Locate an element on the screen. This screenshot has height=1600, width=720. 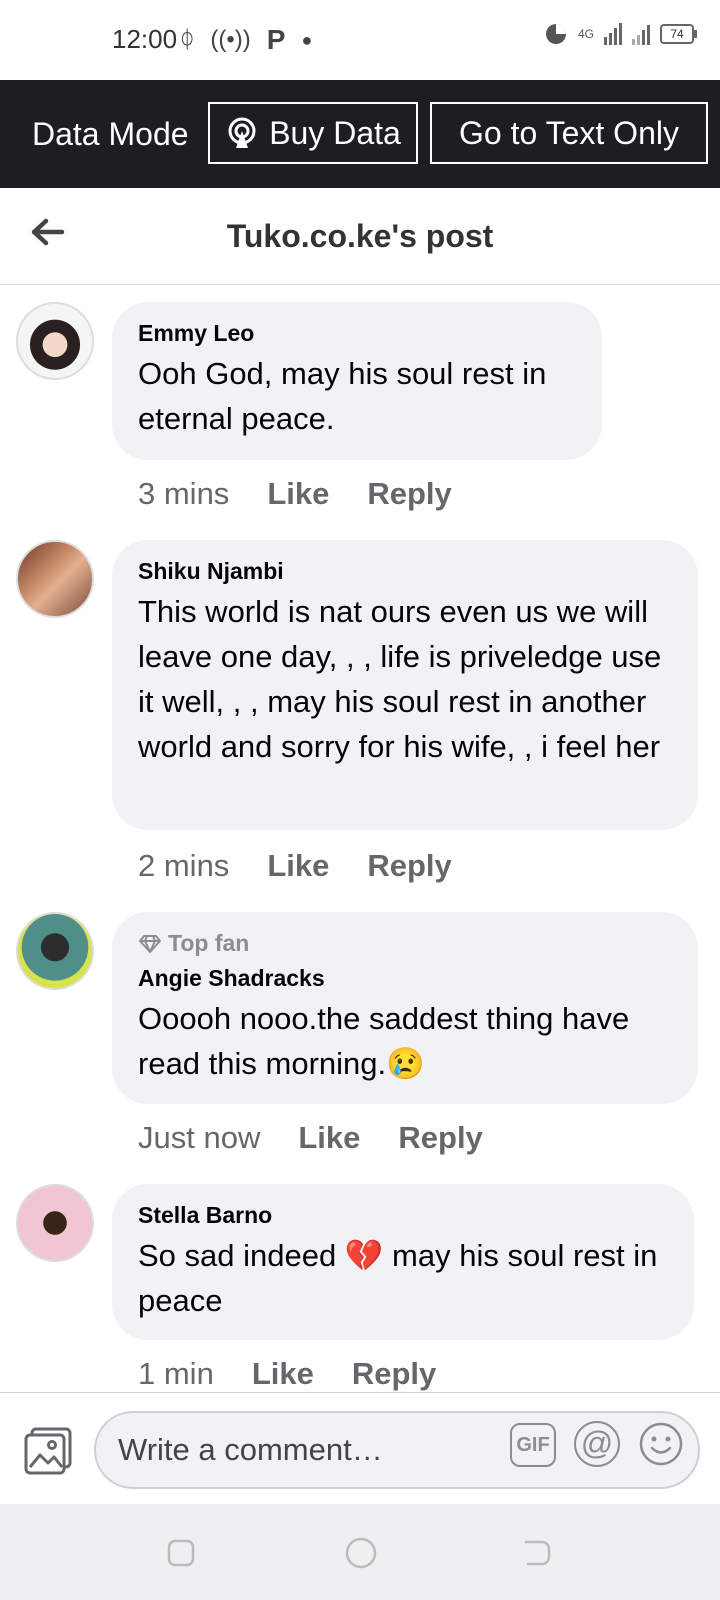
comment-time: Just now is located at coordinates (199, 1137).